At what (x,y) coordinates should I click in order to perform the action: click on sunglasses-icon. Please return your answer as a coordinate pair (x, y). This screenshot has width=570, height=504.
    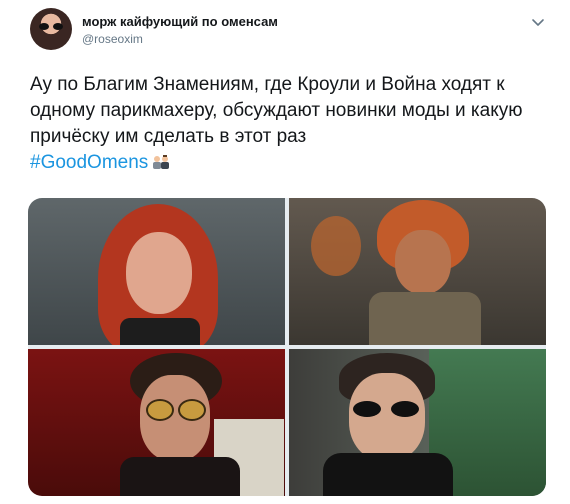
    Looking at the image, I should click on (51, 27).